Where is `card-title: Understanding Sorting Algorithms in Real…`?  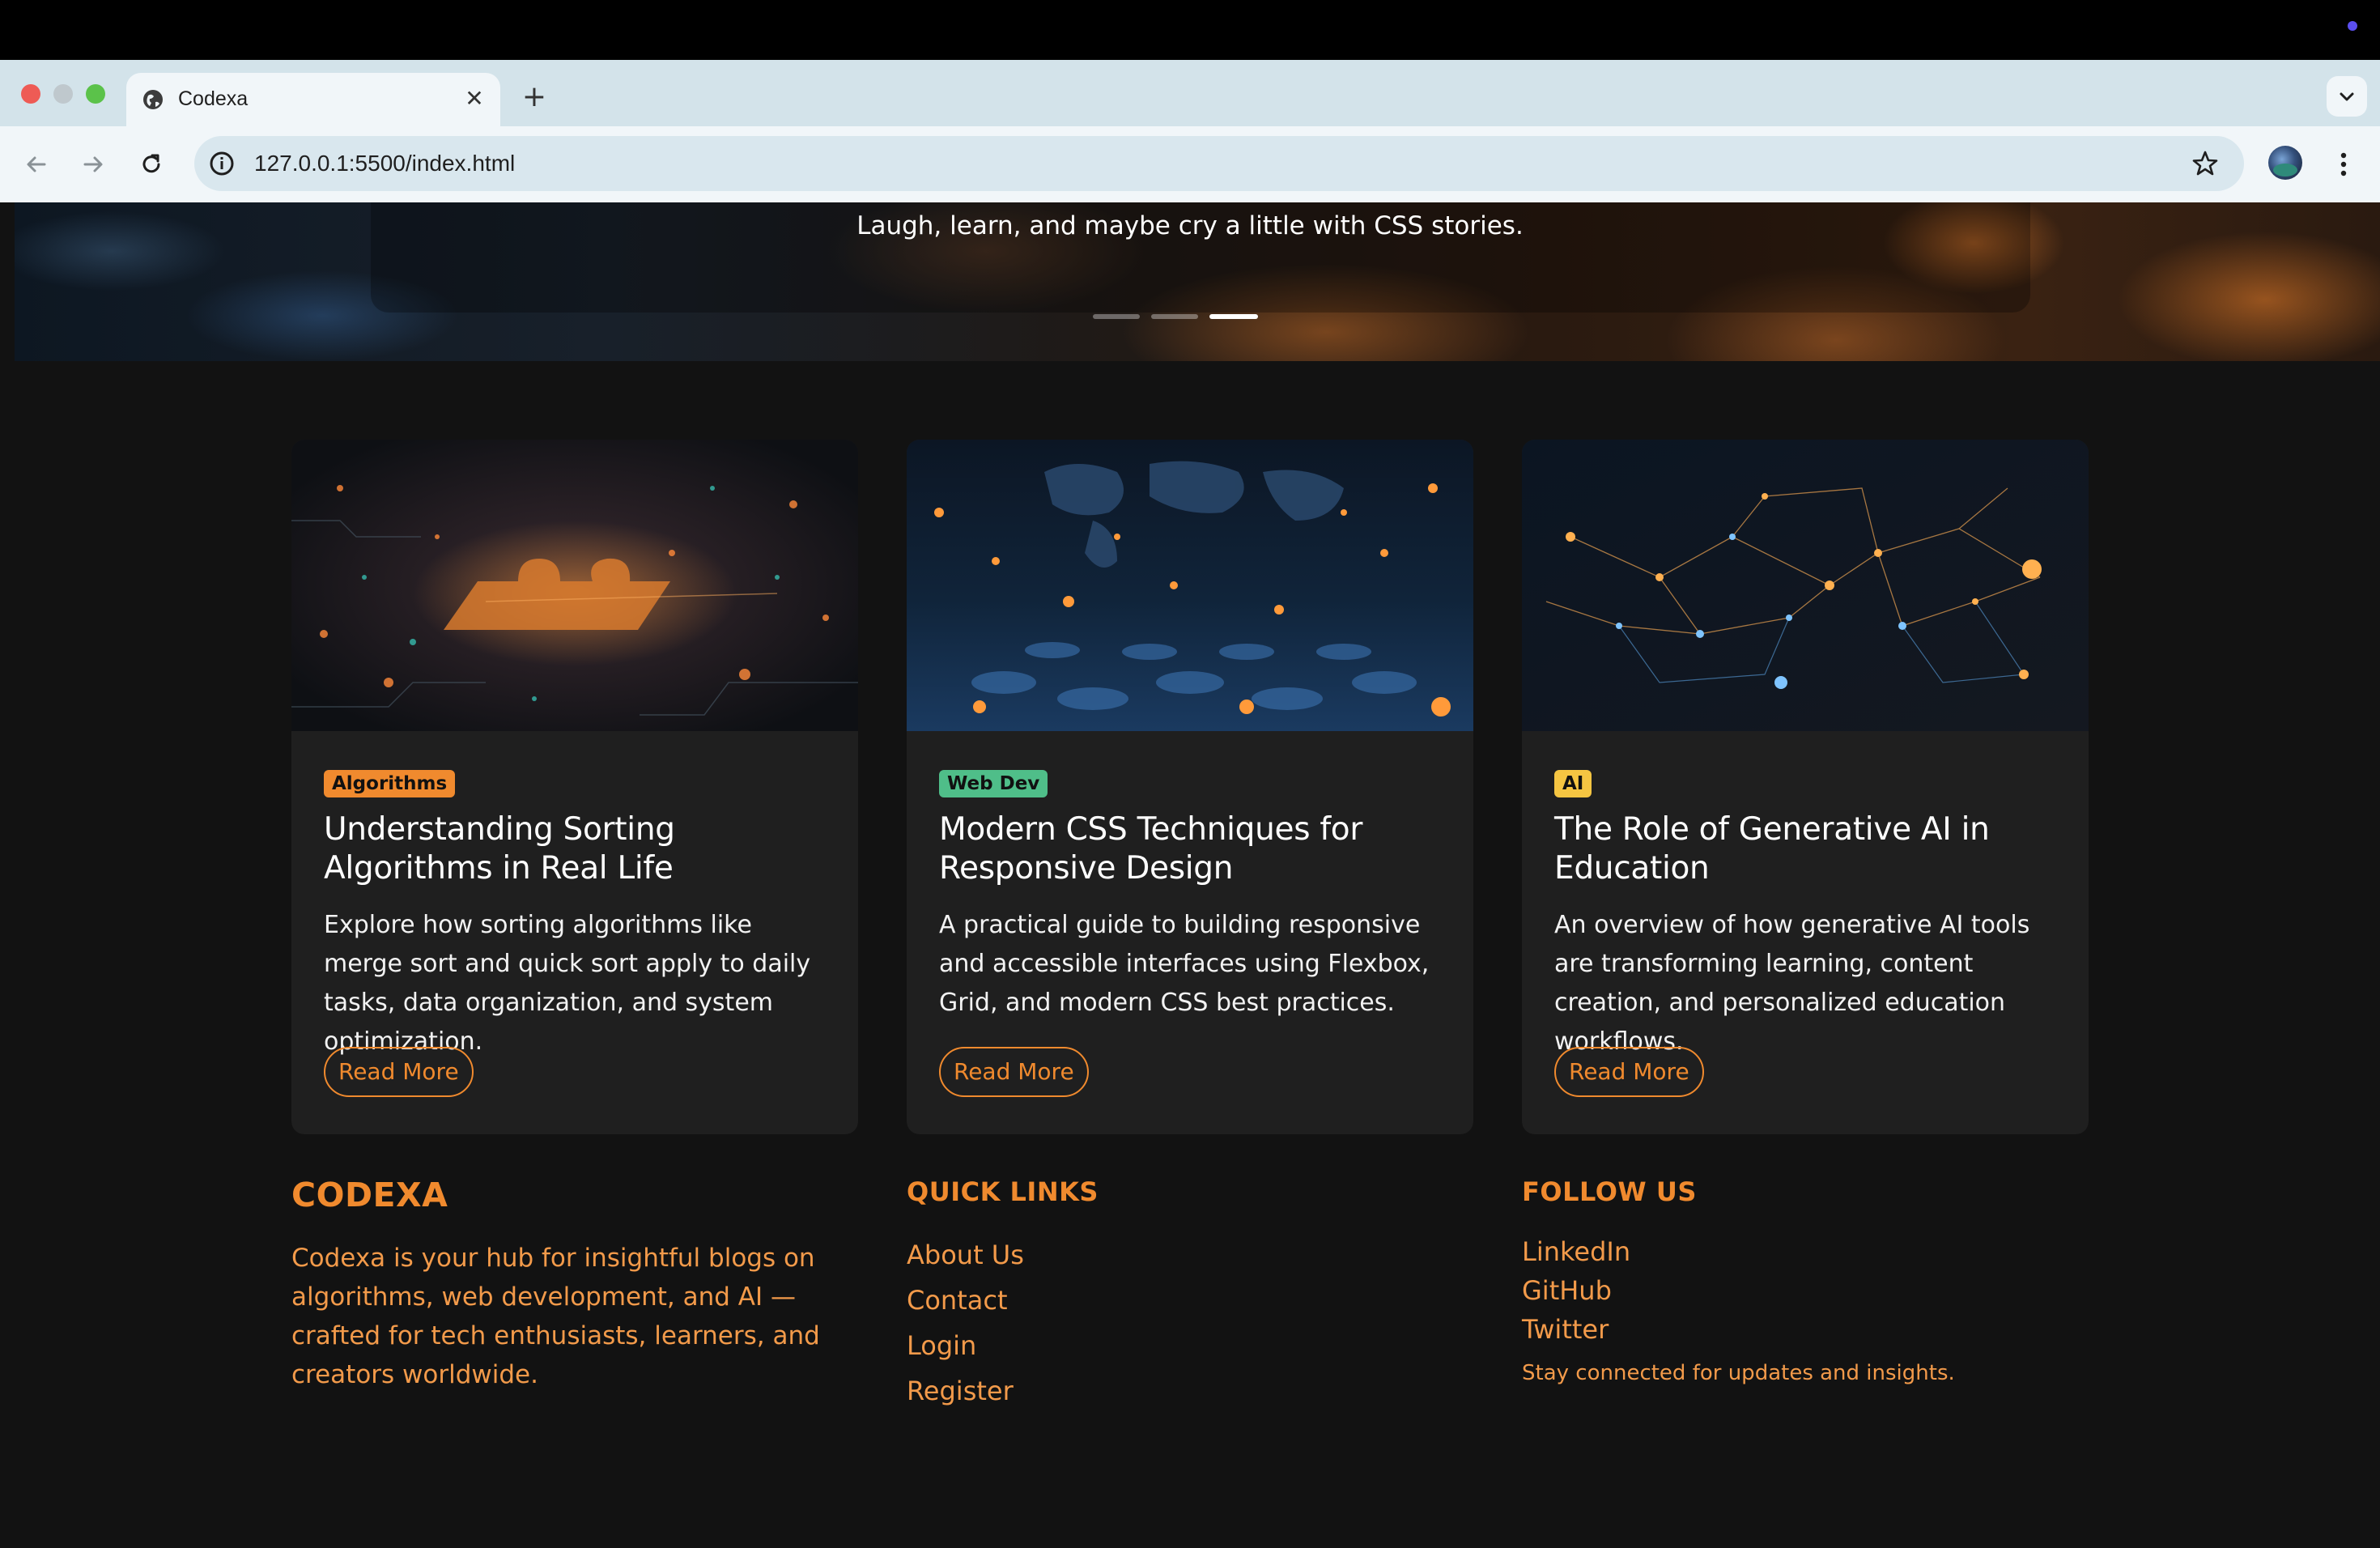
card-title: Understanding Sorting Algorithms in Real… is located at coordinates (499, 849).